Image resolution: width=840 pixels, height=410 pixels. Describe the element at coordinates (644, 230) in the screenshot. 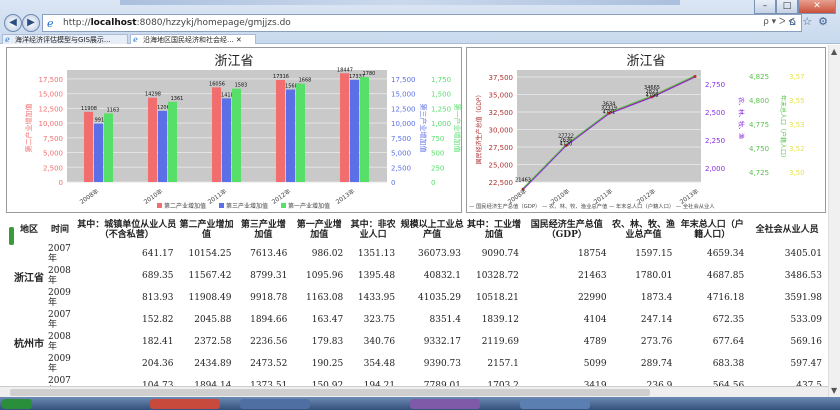

I see `column-header: 农、林、牧、渔业总产值` at that location.